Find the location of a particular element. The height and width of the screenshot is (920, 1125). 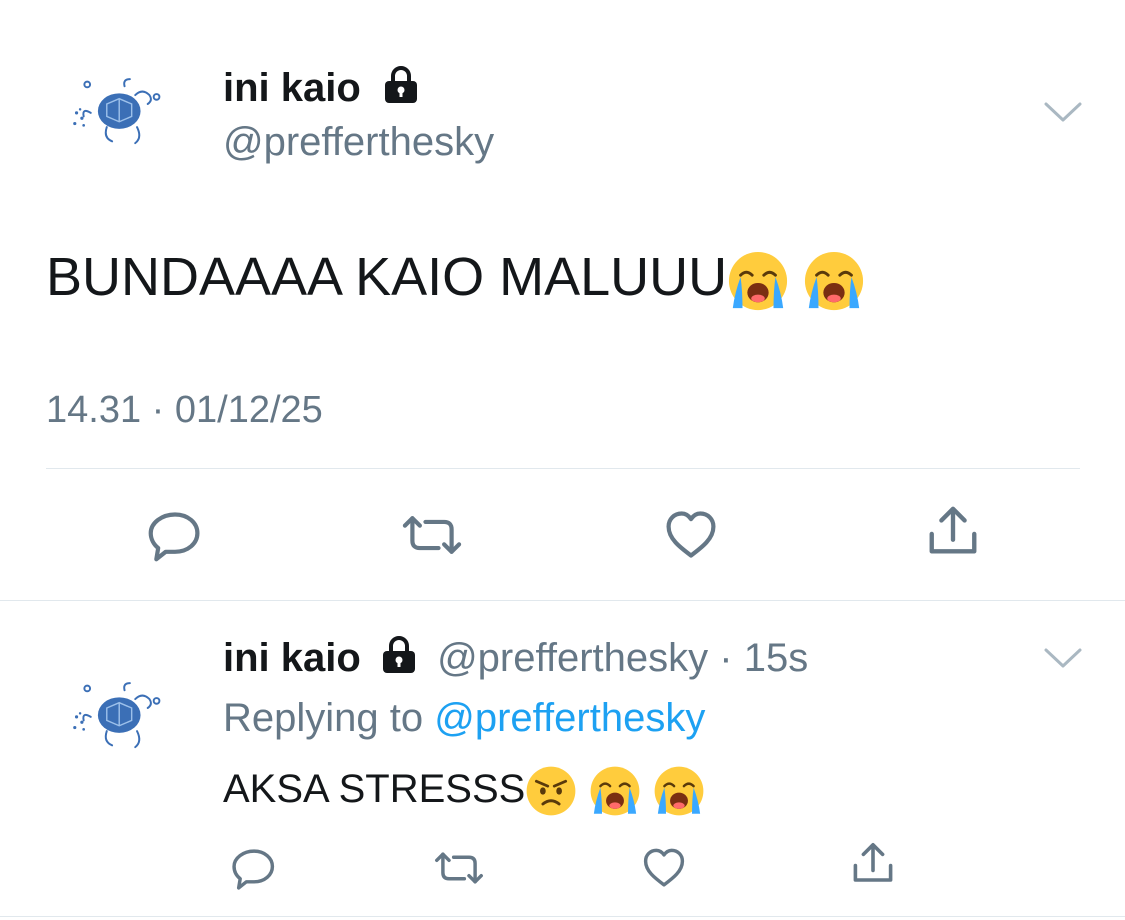

avatar is located at coordinates (121, 112).